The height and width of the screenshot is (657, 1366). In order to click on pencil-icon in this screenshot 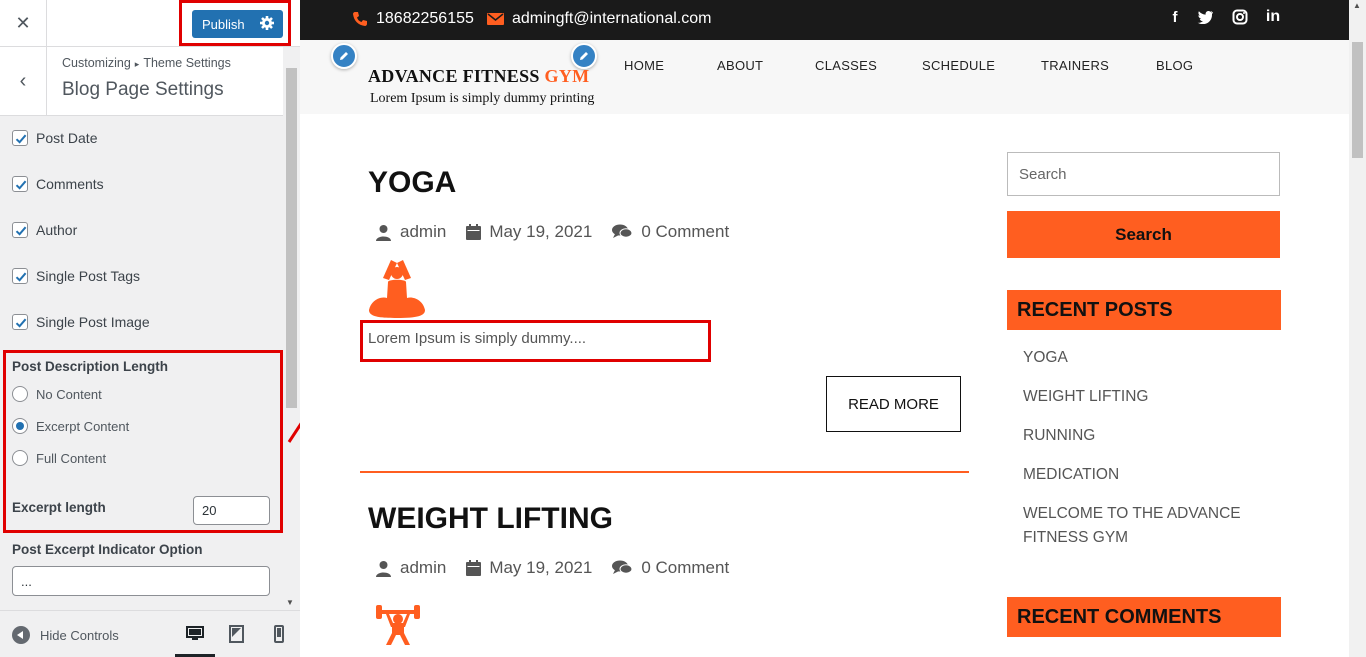, I will do `click(584, 56)`.